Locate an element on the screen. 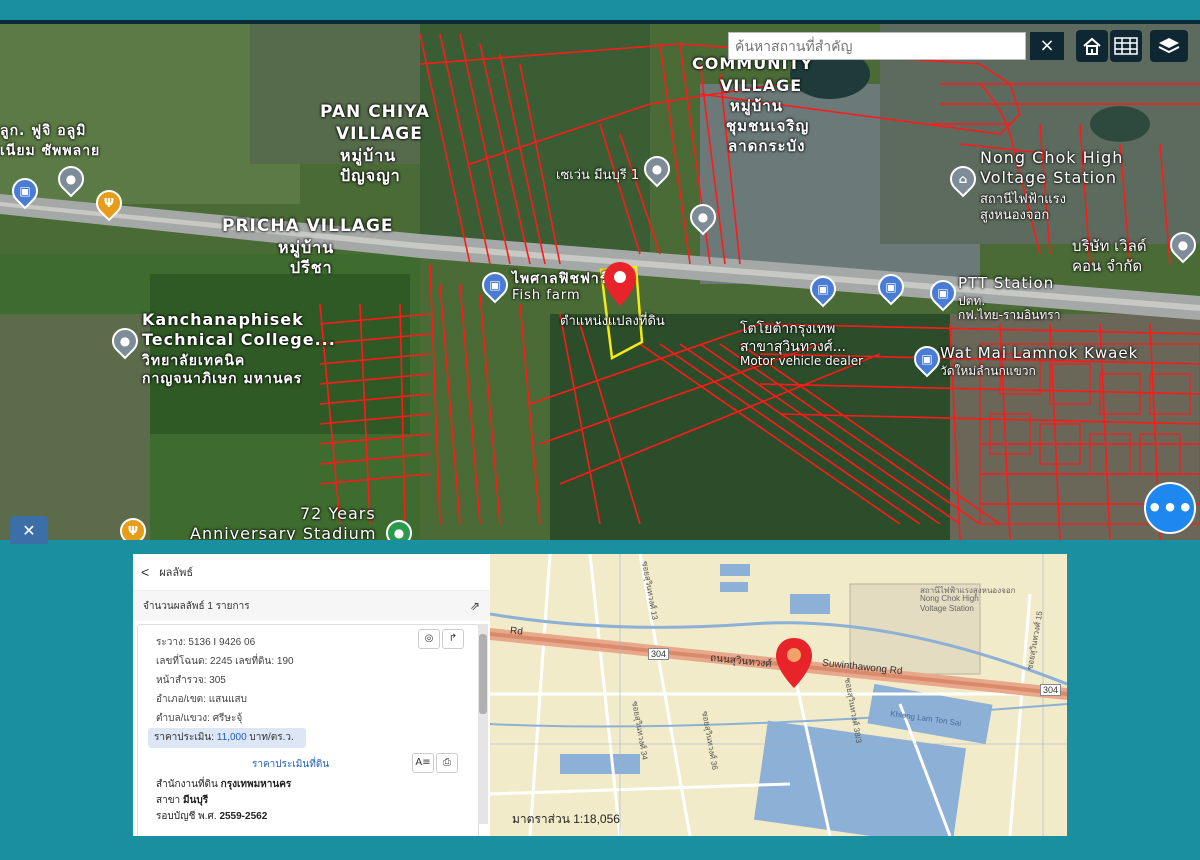 The image size is (1200, 860). map-label: สูงหนองจอก is located at coordinates (1015, 215).